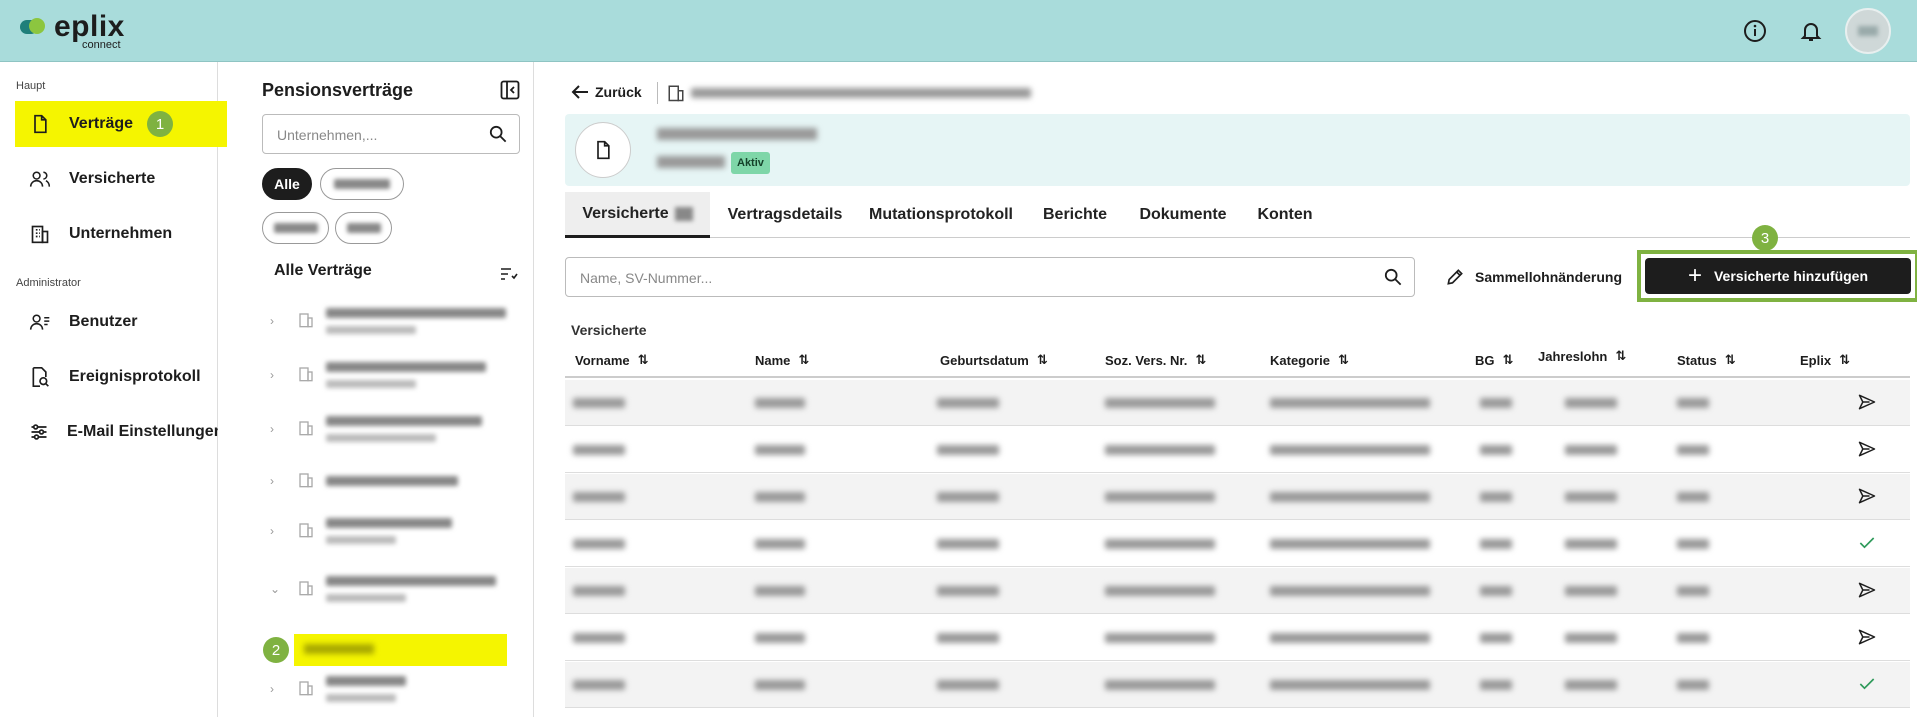 This screenshot has height=717, width=1917. Describe the element at coordinates (1755, 31) in the screenshot. I see `info-icon` at that location.